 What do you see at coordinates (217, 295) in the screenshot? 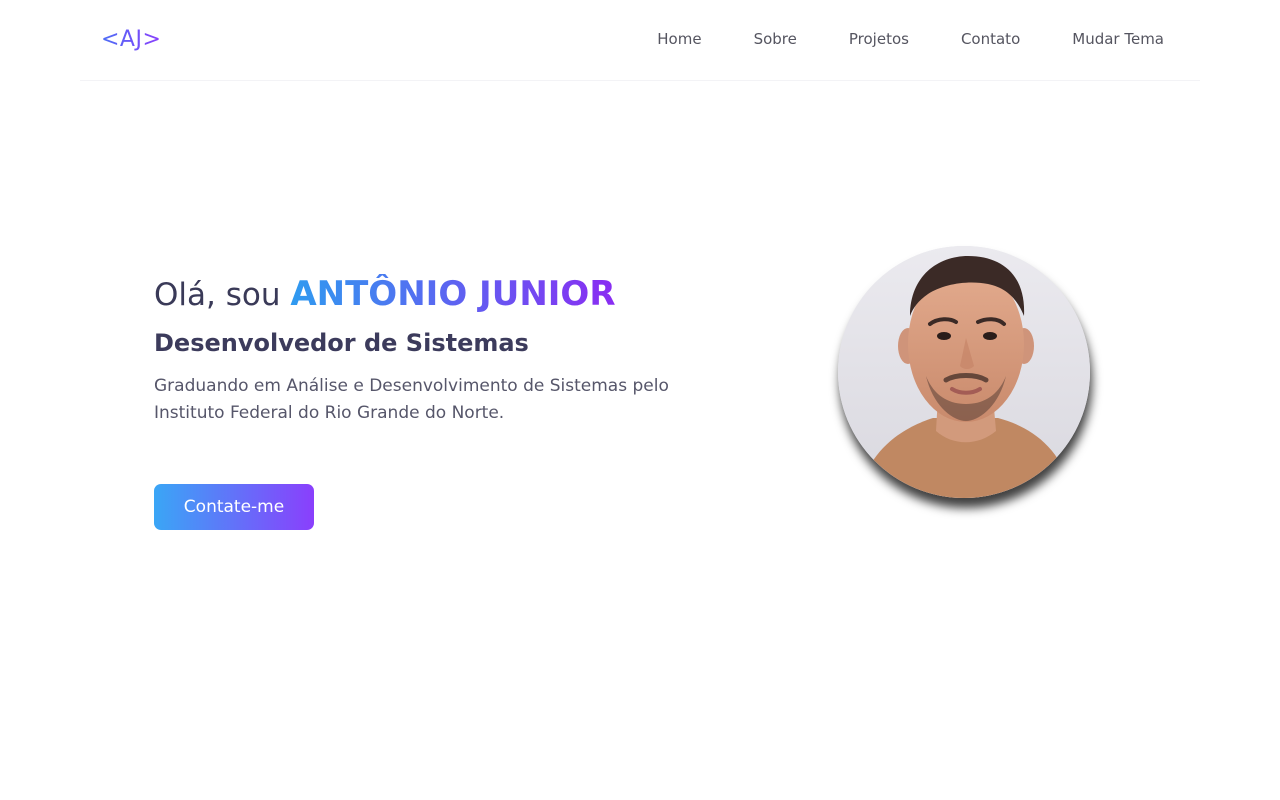
I see `greeting-prefix: Olá, sou` at bounding box center [217, 295].